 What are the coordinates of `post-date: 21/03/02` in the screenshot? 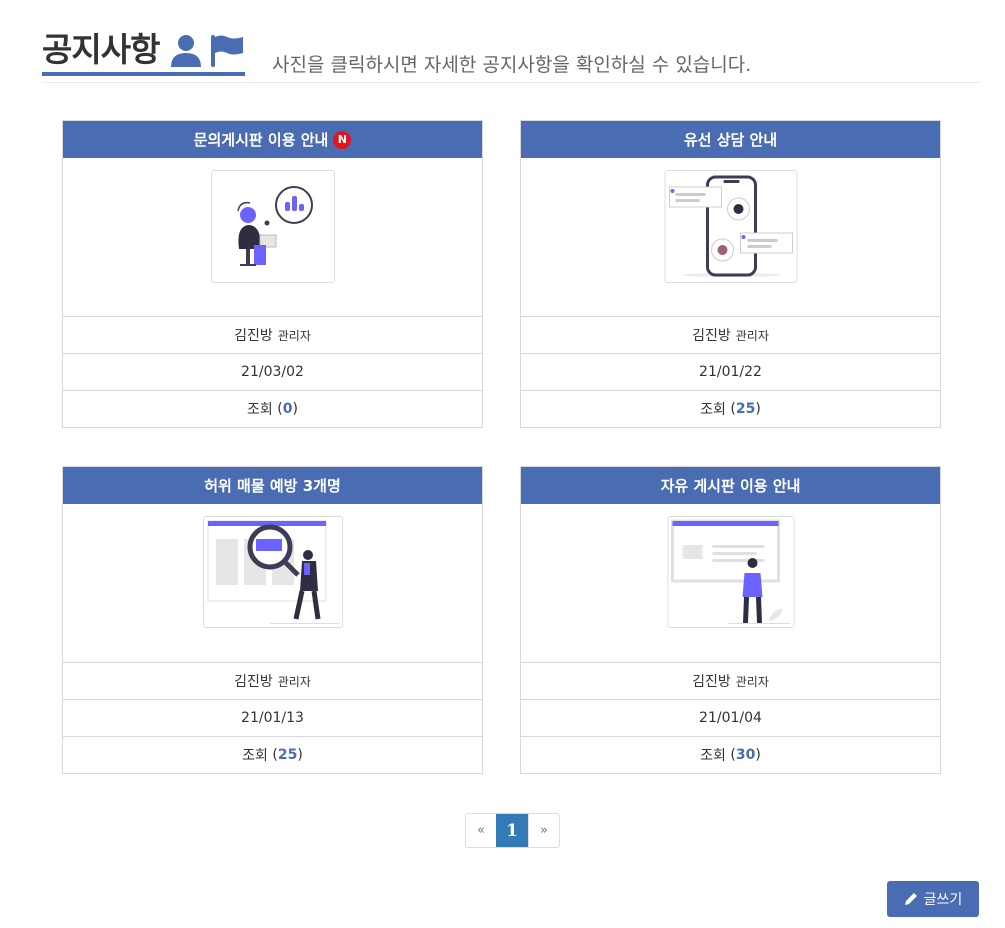 It's located at (272, 372).